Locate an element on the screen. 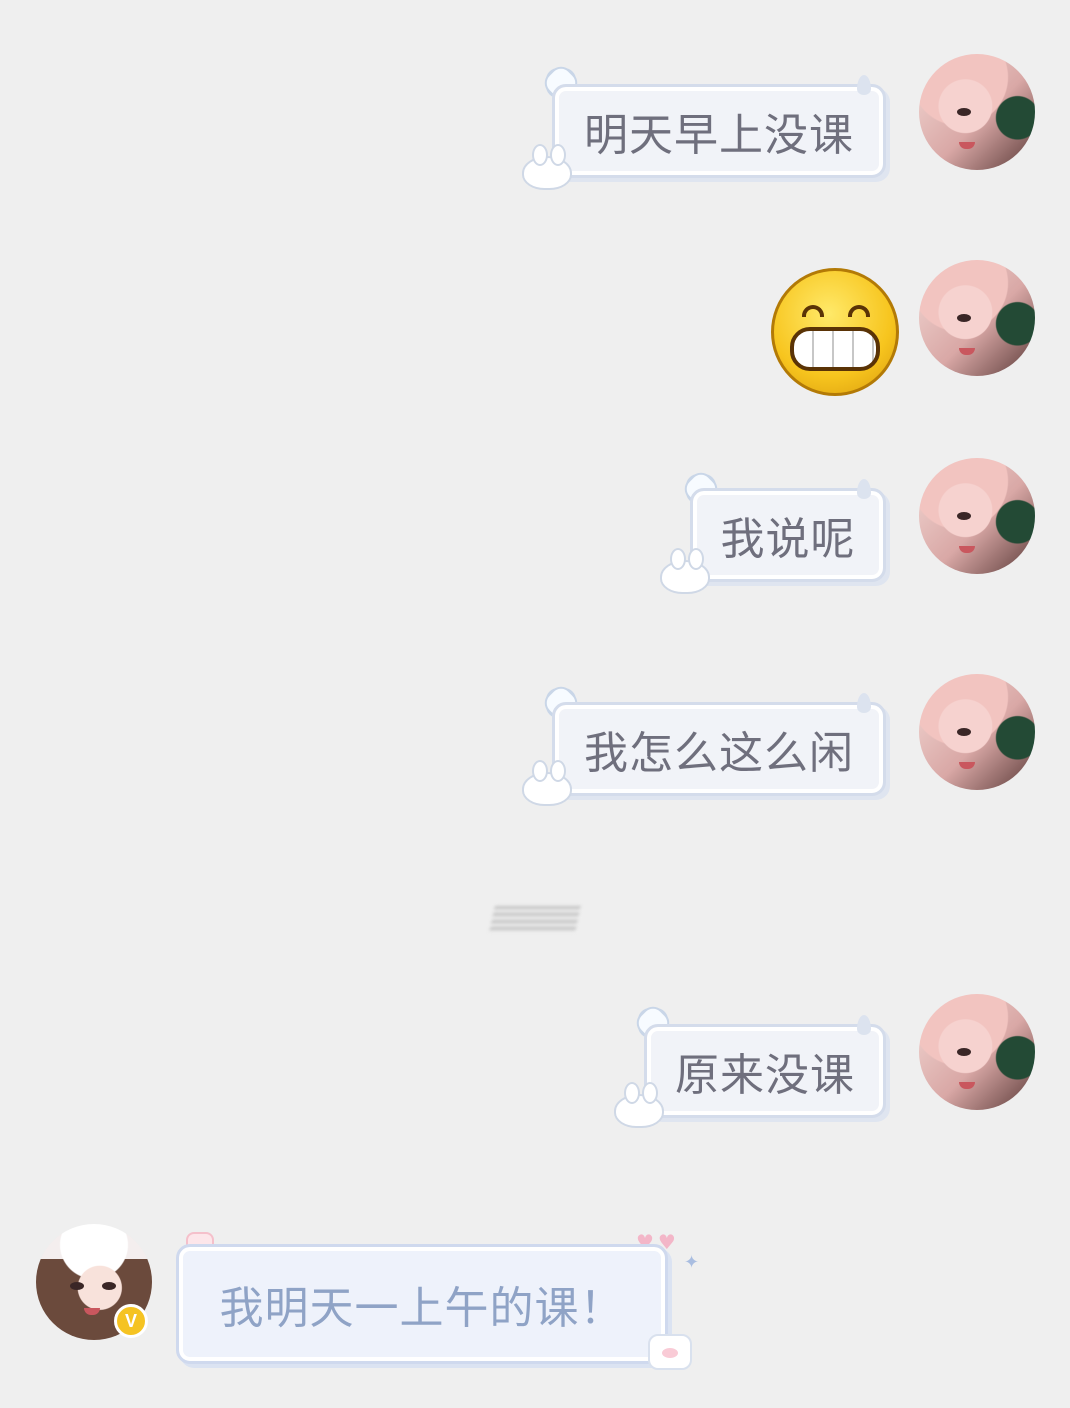 Image resolution: width=1070 pixels, height=1408 pixels. message-bubble: 我怎么这么闲 is located at coordinates (719, 744).